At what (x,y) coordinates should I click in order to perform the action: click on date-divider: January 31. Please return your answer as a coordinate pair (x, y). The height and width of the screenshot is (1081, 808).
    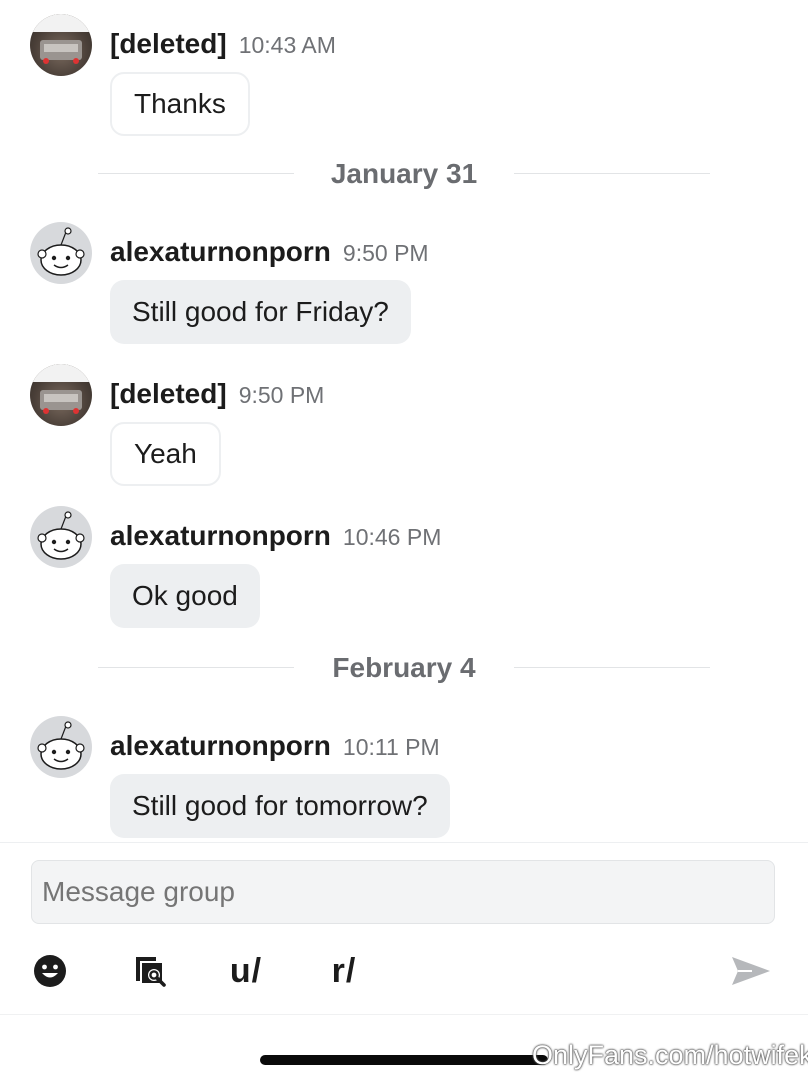
    Looking at the image, I should click on (404, 174).